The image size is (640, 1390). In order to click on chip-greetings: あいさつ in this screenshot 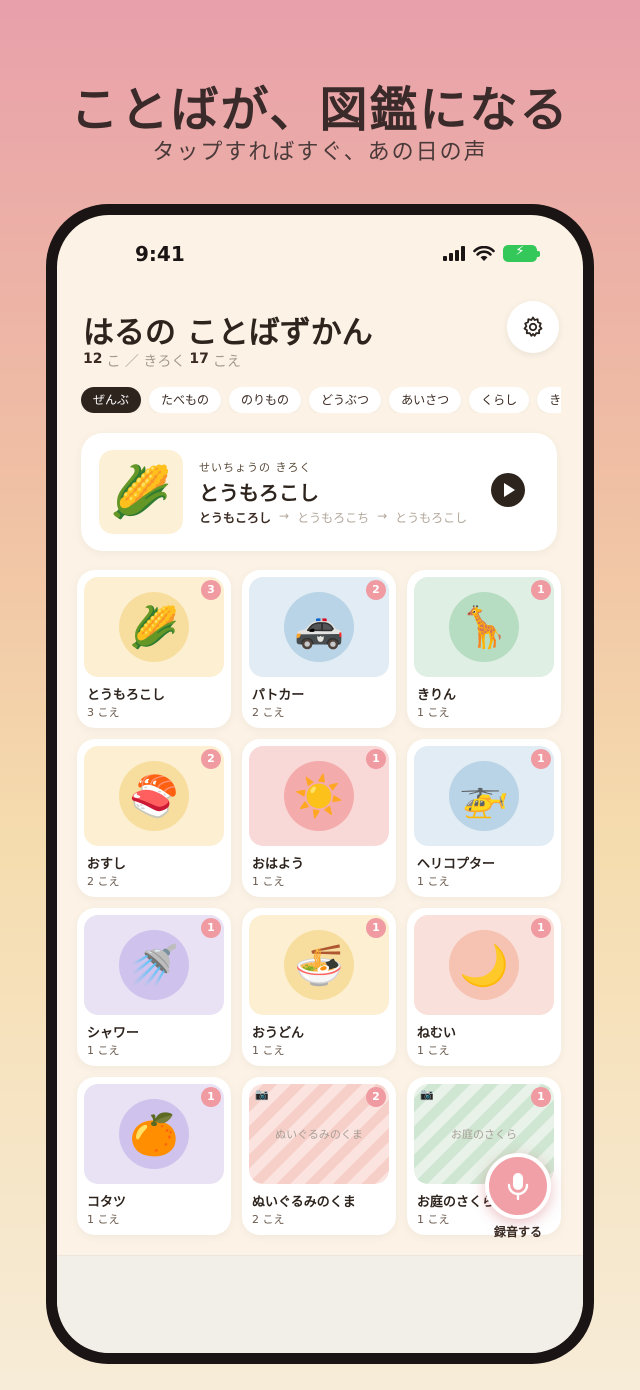, I will do `click(425, 400)`.